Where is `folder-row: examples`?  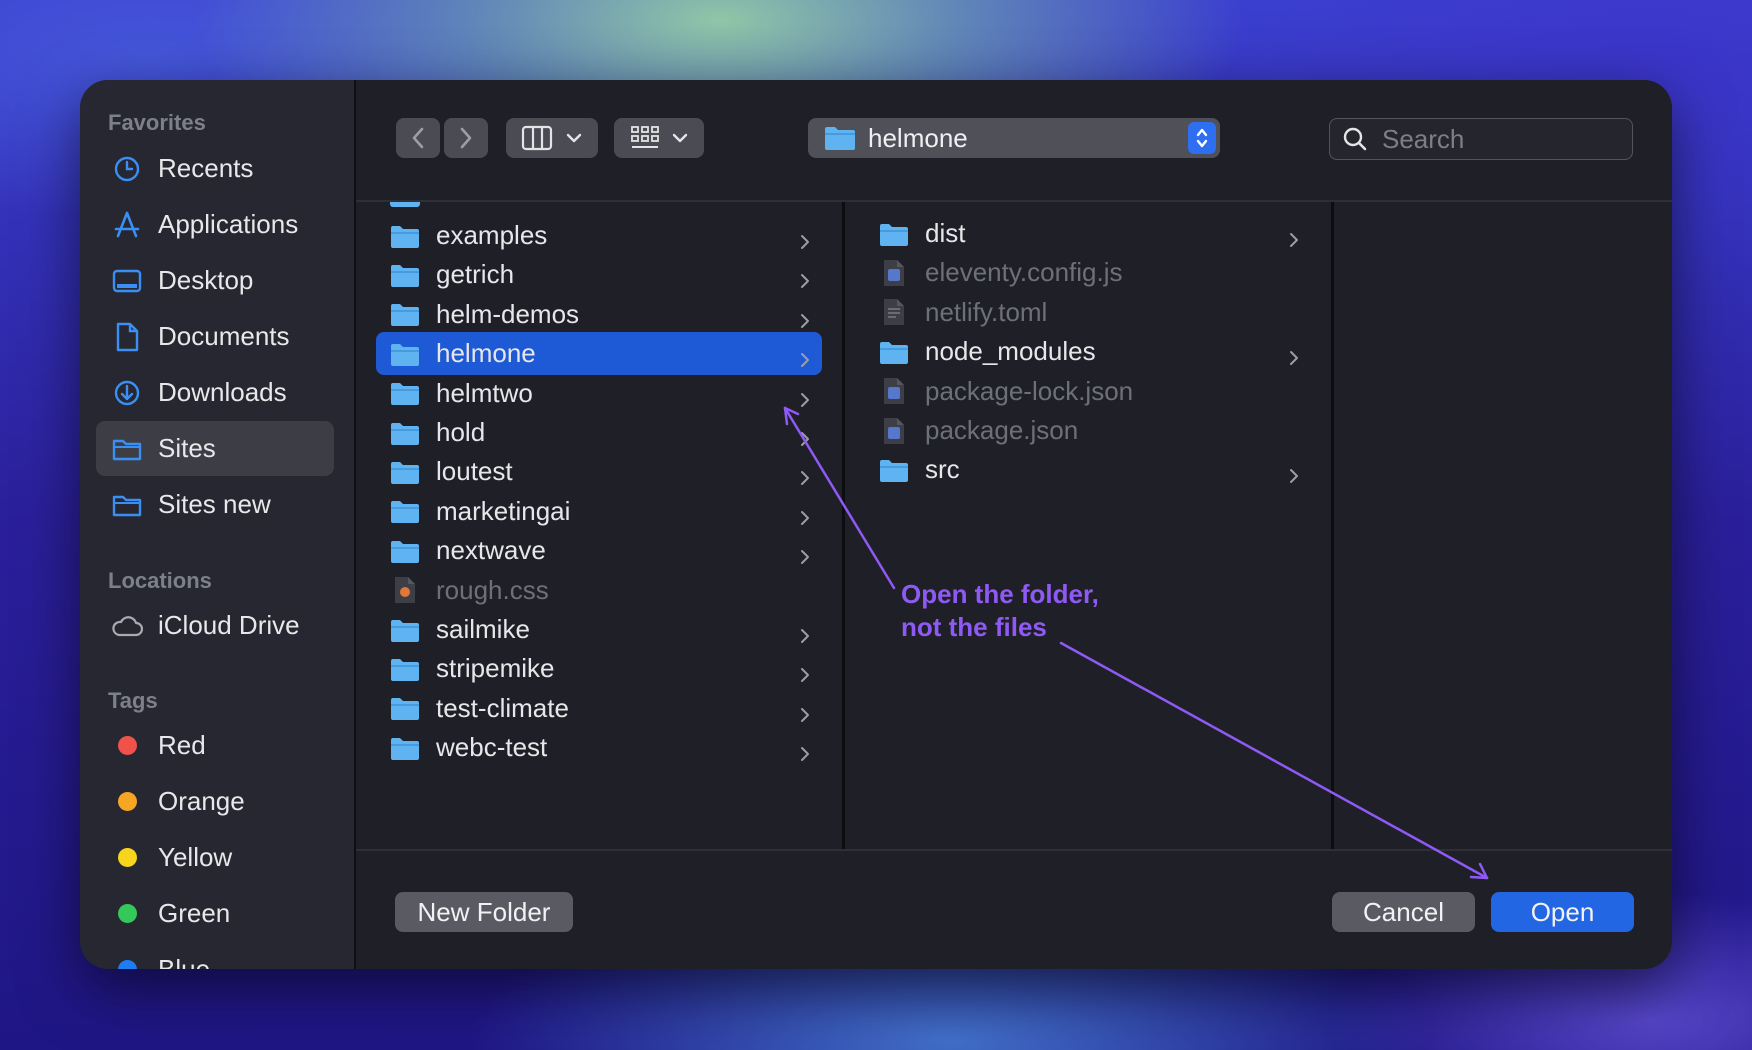
folder-row: examples is located at coordinates (599, 235).